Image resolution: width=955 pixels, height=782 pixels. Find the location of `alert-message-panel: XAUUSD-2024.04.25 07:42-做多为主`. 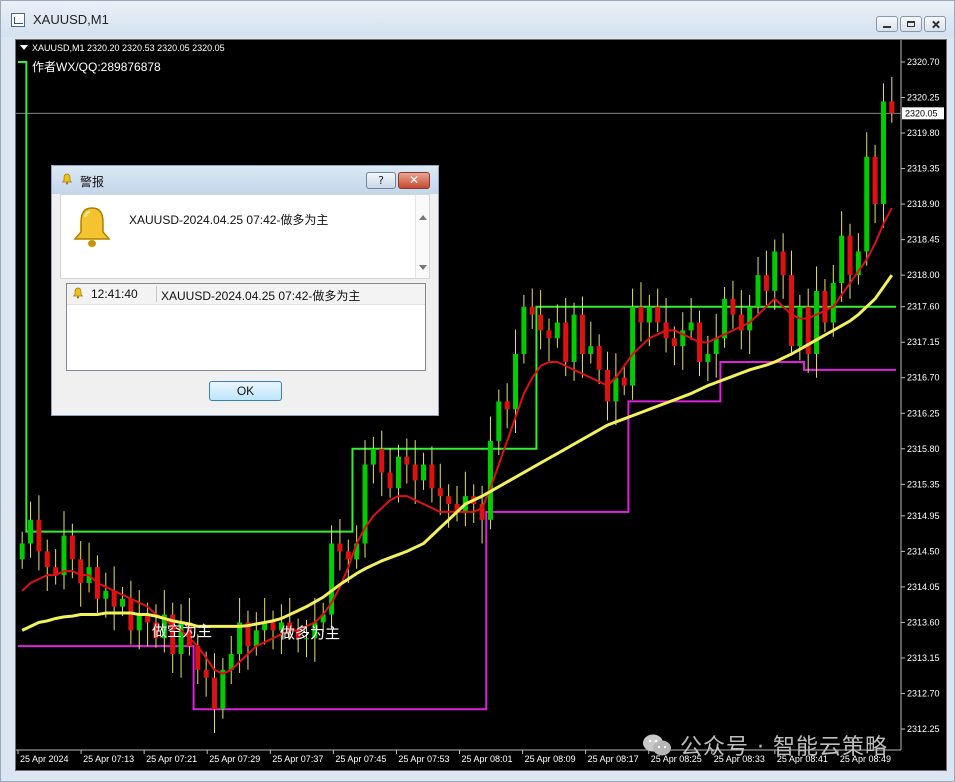

alert-message-panel: XAUUSD-2024.04.25 07:42-做多为主 is located at coordinates (245, 236).